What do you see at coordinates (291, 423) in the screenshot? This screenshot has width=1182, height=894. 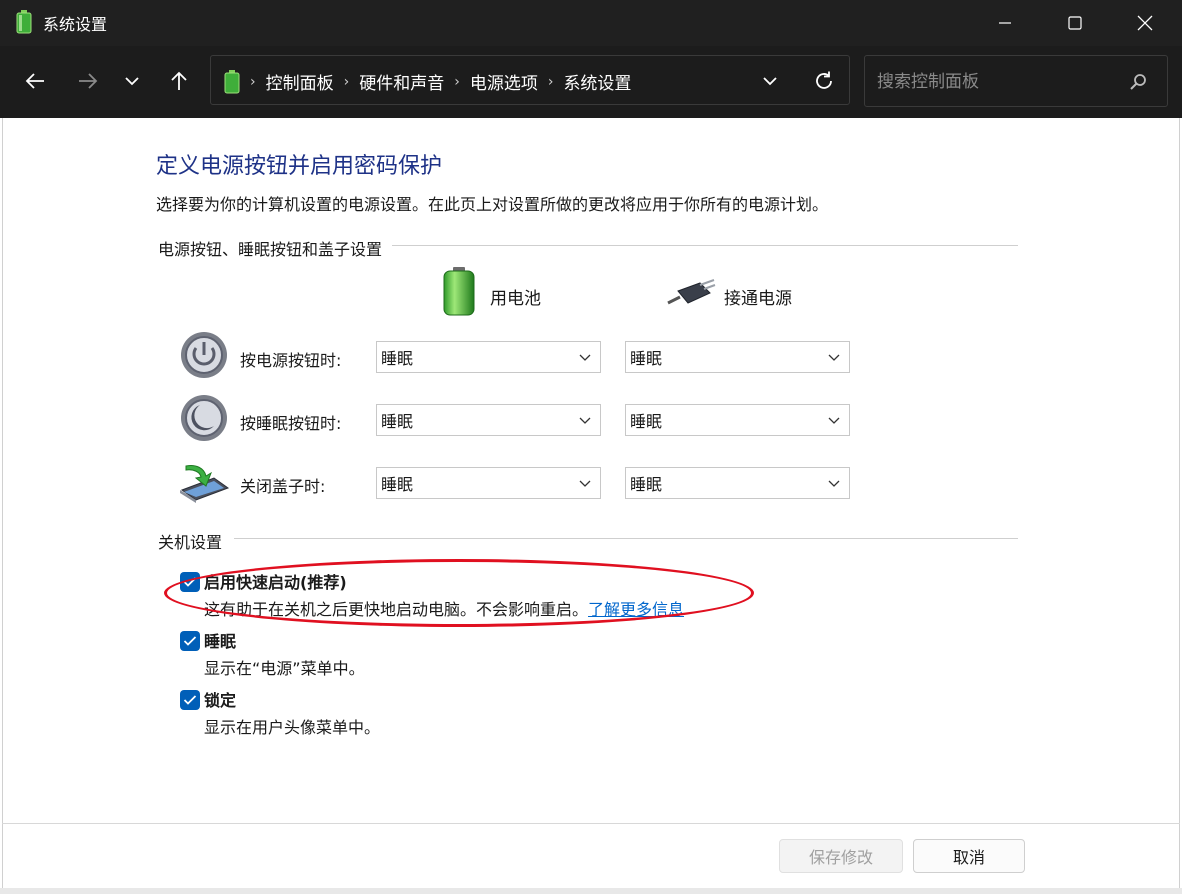 I see `sleep-button-action-label: 按睡眠按钮时:` at bounding box center [291, 423].